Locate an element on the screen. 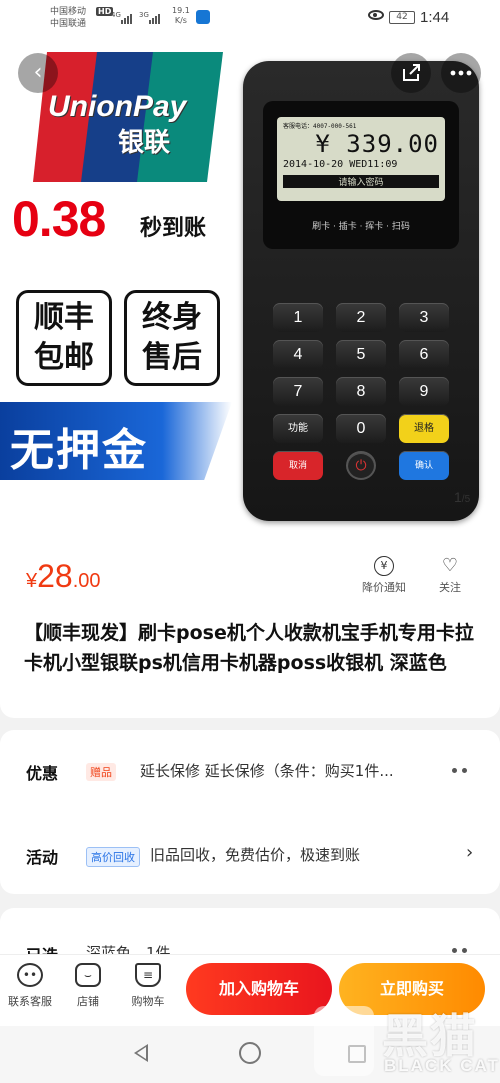 The width and height of the screenshot is (500, 1083). shop-icon: ⌣ is located at coordinates (88, 975).